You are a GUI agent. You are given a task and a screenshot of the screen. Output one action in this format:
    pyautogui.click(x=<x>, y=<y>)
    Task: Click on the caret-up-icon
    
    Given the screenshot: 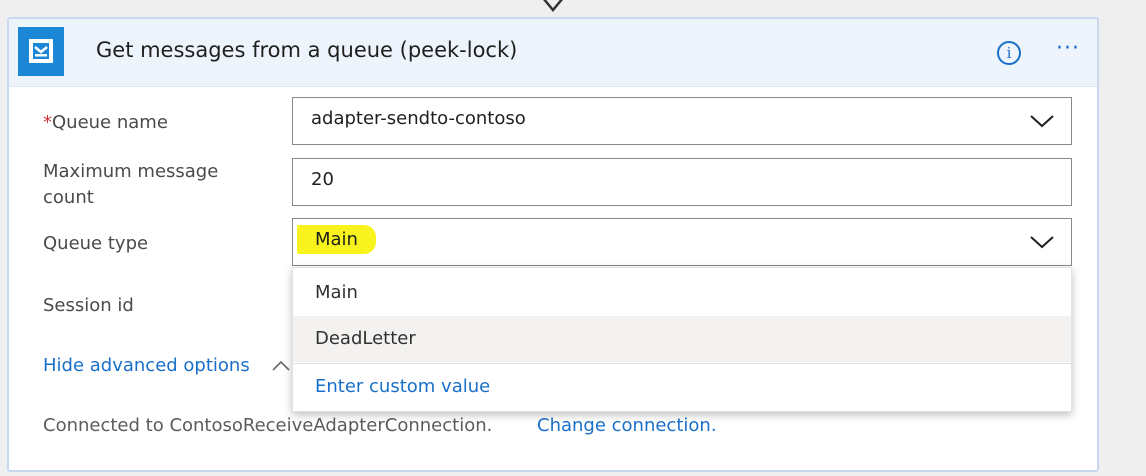 What is the action you would take?
    pyautogui.click(x=281, y=366)
    